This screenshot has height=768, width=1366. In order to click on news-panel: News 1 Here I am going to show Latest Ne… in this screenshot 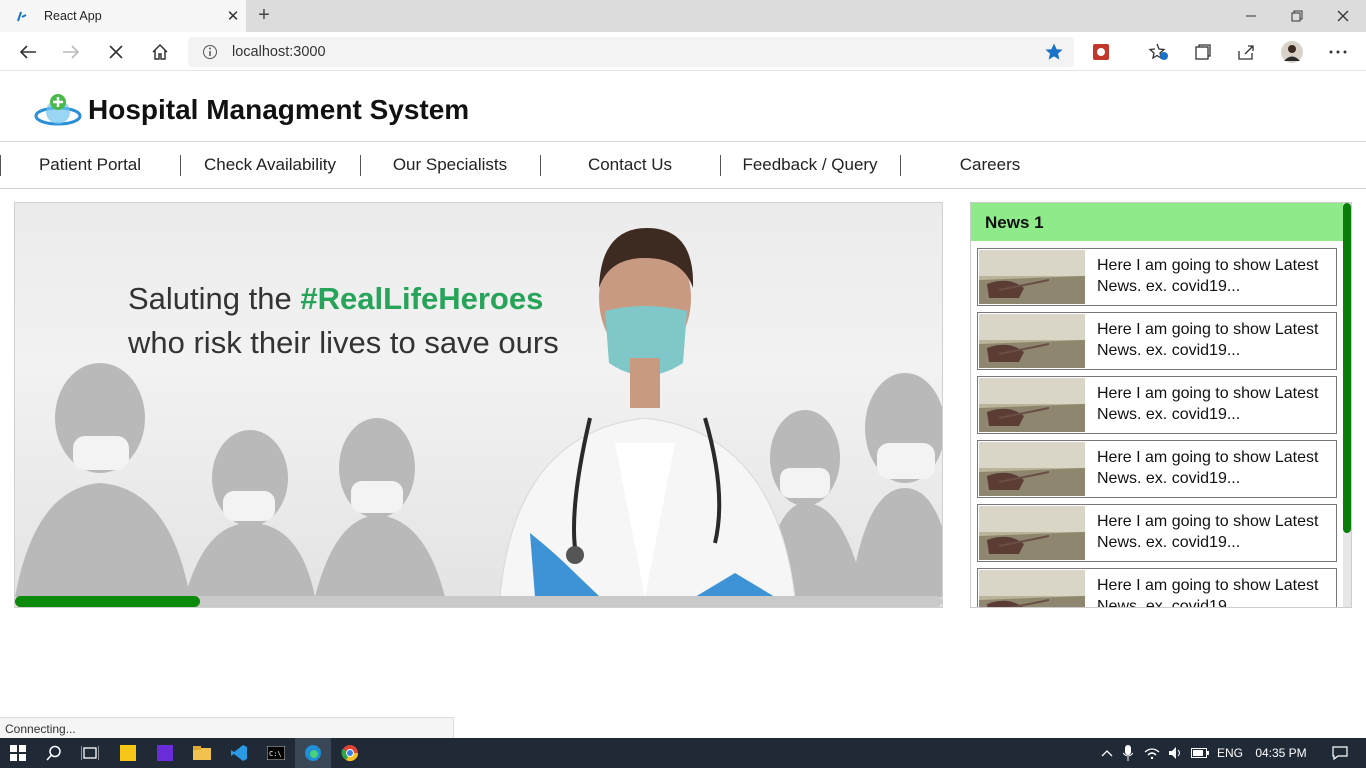, I will do `click(1161, 405)`.